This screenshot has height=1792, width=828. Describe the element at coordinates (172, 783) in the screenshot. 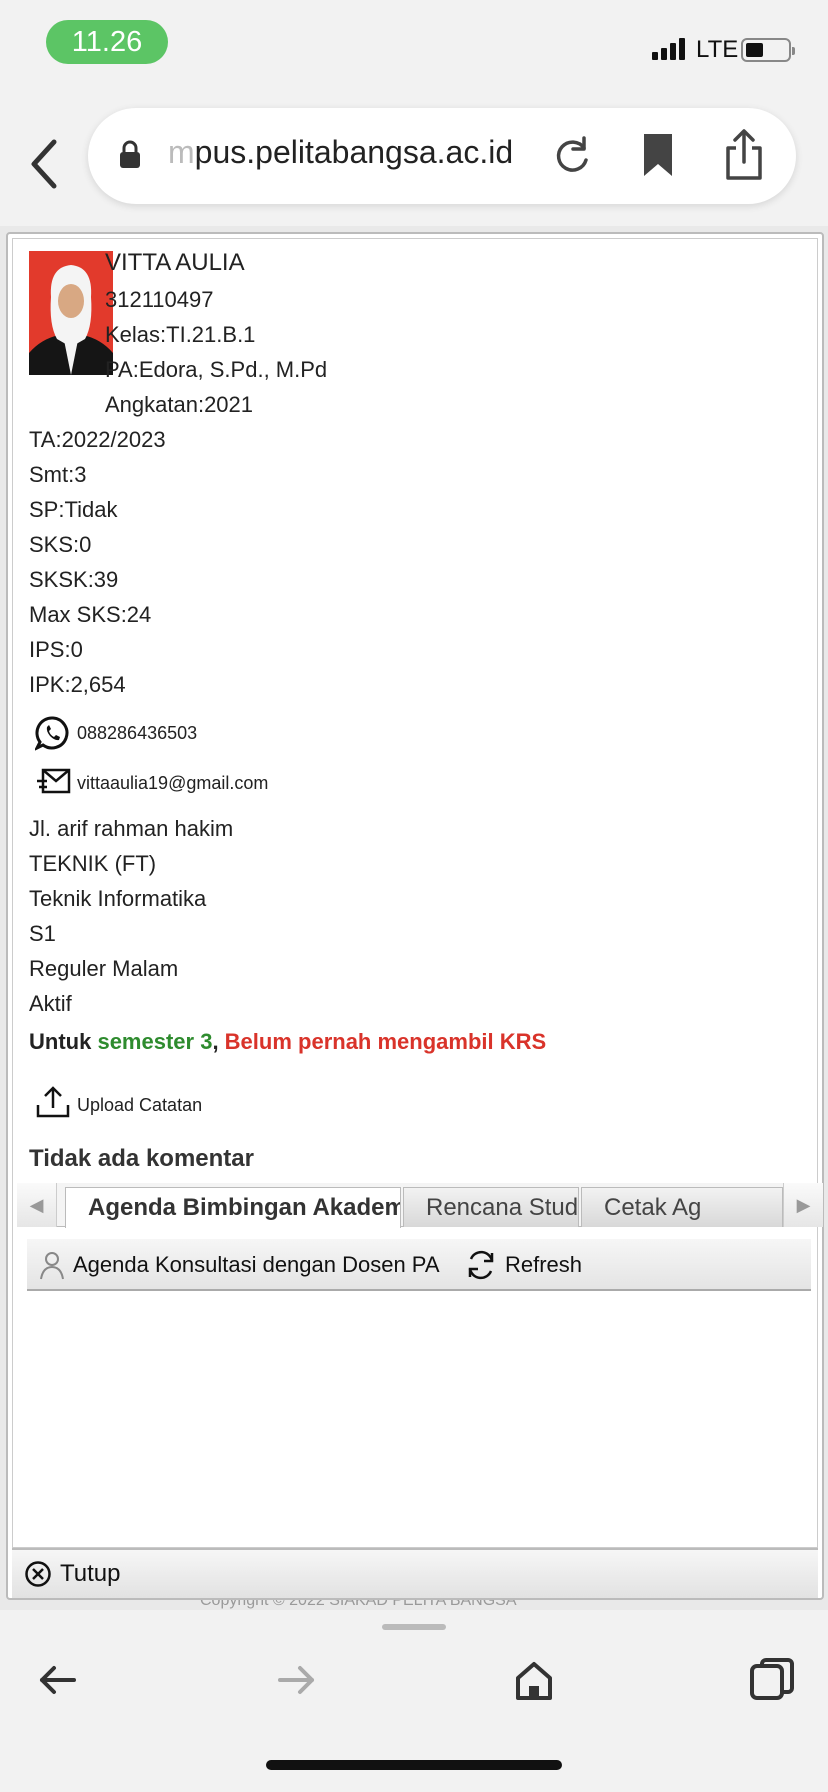

I see `email-address: vittaaulia19@gmail.com` at that location.